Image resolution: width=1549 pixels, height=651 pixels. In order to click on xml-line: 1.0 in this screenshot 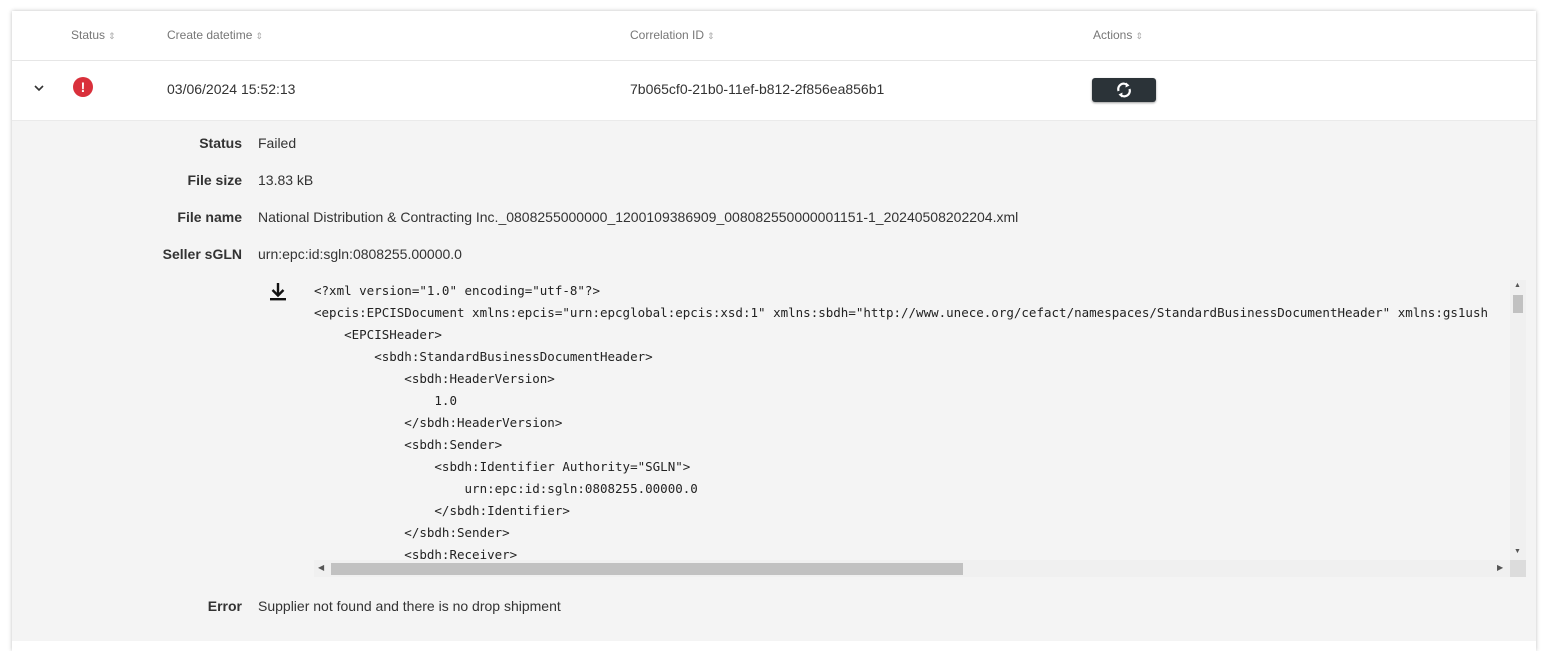, I will do `click(385, 400)`.